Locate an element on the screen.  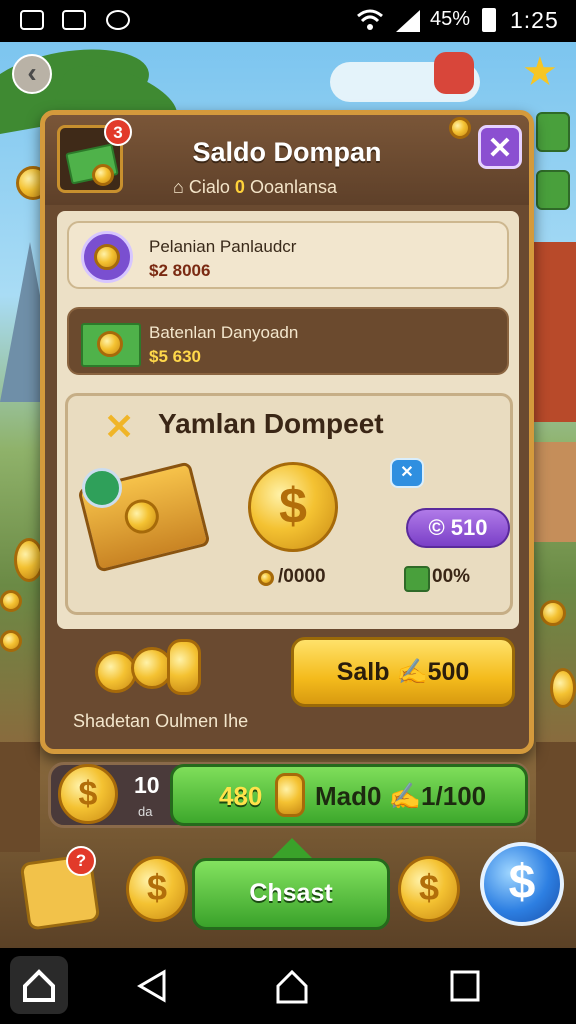
saldo-button: Salb ✍500 is located at coordinates (403, 672).